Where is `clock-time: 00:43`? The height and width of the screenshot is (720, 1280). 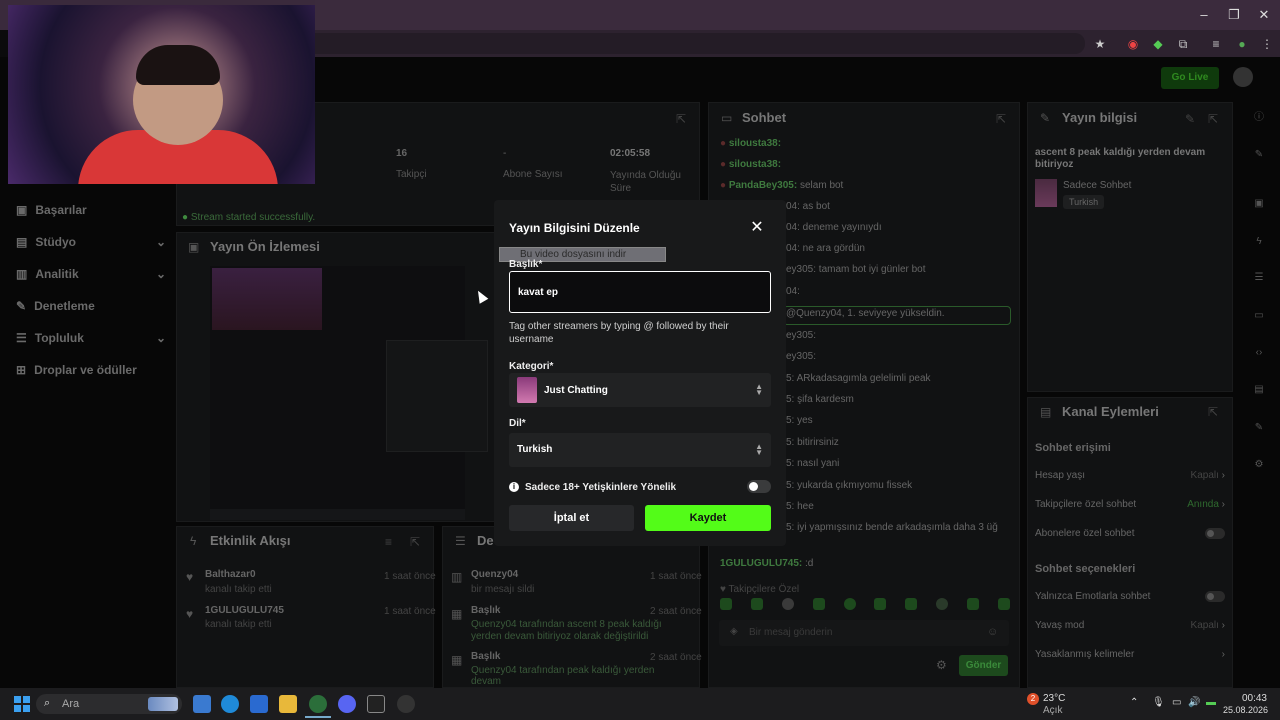 clock-time: 00:43 is located at coordinates (1251, 698).